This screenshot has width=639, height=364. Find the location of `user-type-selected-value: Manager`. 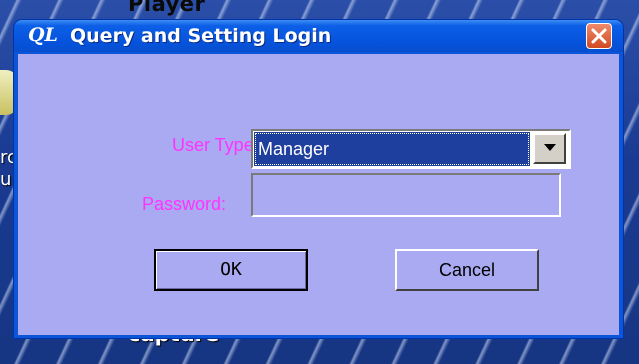

user-type-selected-value: Manager is located at coordinates (392, 149).